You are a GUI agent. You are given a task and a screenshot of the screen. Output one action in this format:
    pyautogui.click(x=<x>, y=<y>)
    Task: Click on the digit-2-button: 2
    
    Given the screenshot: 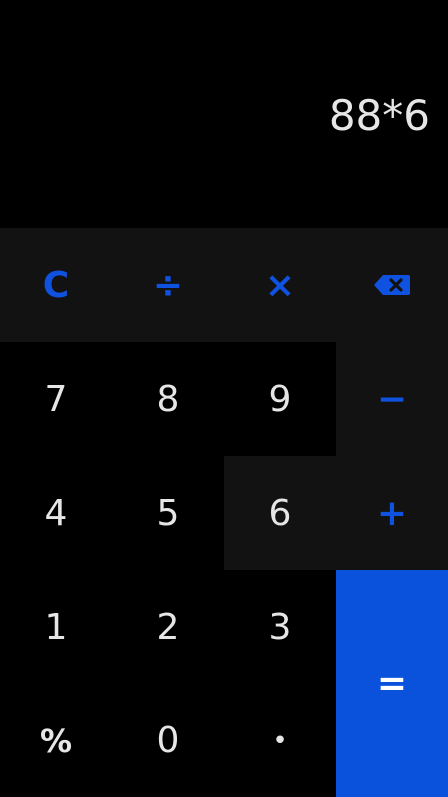 What is the action you would take?
    pyautogui.click(x=168, y=627)
    